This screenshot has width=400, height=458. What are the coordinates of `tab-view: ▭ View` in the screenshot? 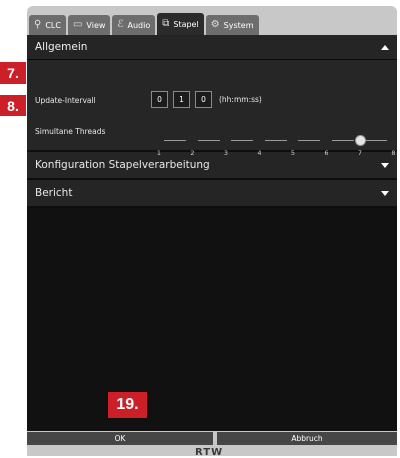 It's located at (89, 25).